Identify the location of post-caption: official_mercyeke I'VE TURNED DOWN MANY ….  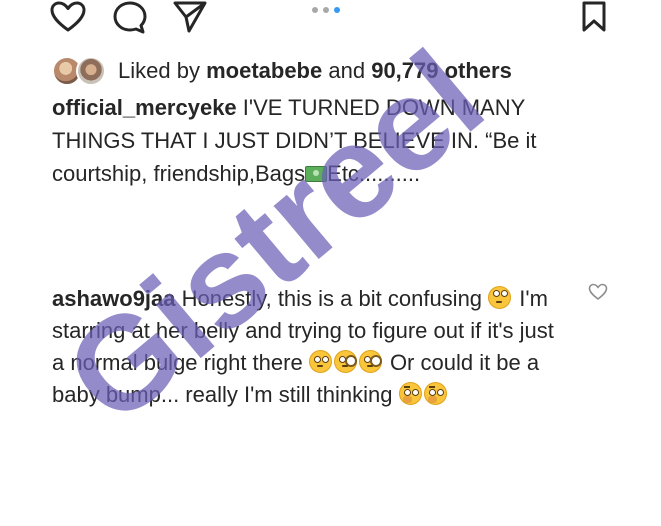
(312, 140).